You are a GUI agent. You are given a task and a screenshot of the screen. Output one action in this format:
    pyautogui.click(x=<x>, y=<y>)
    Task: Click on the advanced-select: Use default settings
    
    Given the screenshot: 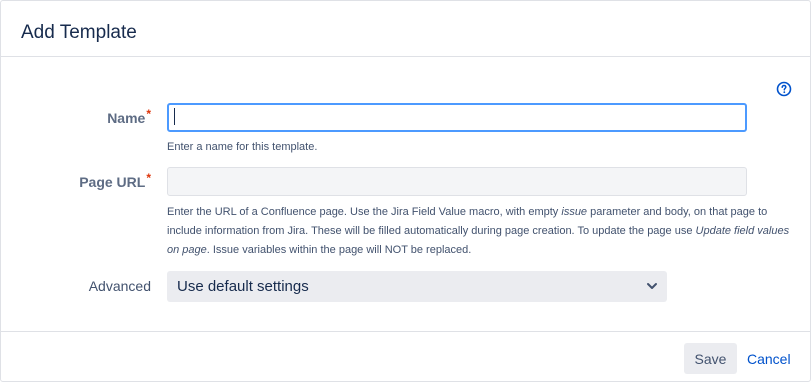 What is the action you would take?
    pyautogui.click(x=417, y=286)
    